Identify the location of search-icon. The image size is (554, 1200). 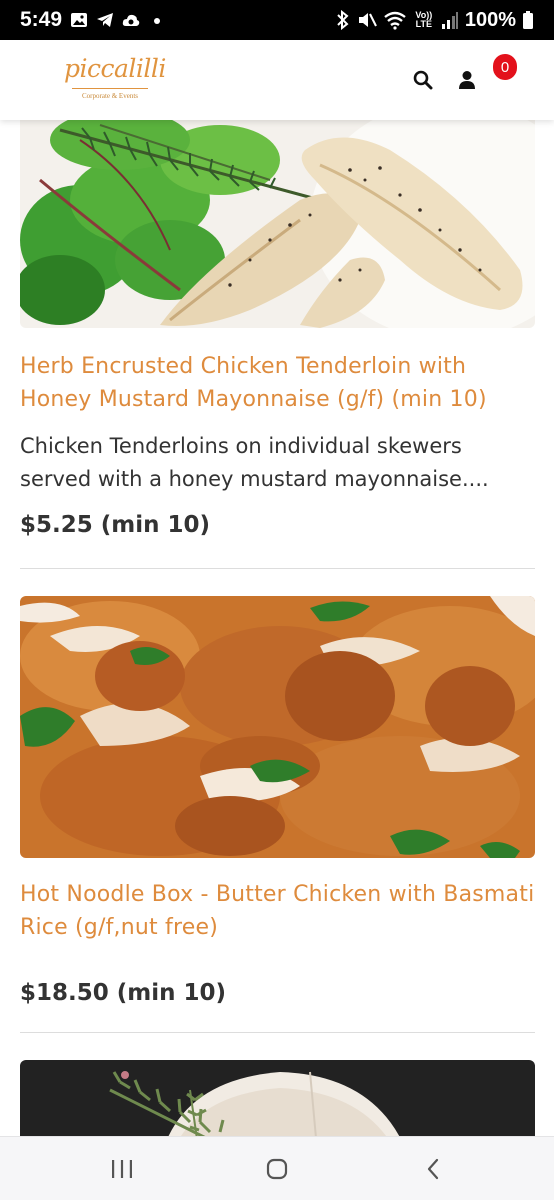
(423, 80).